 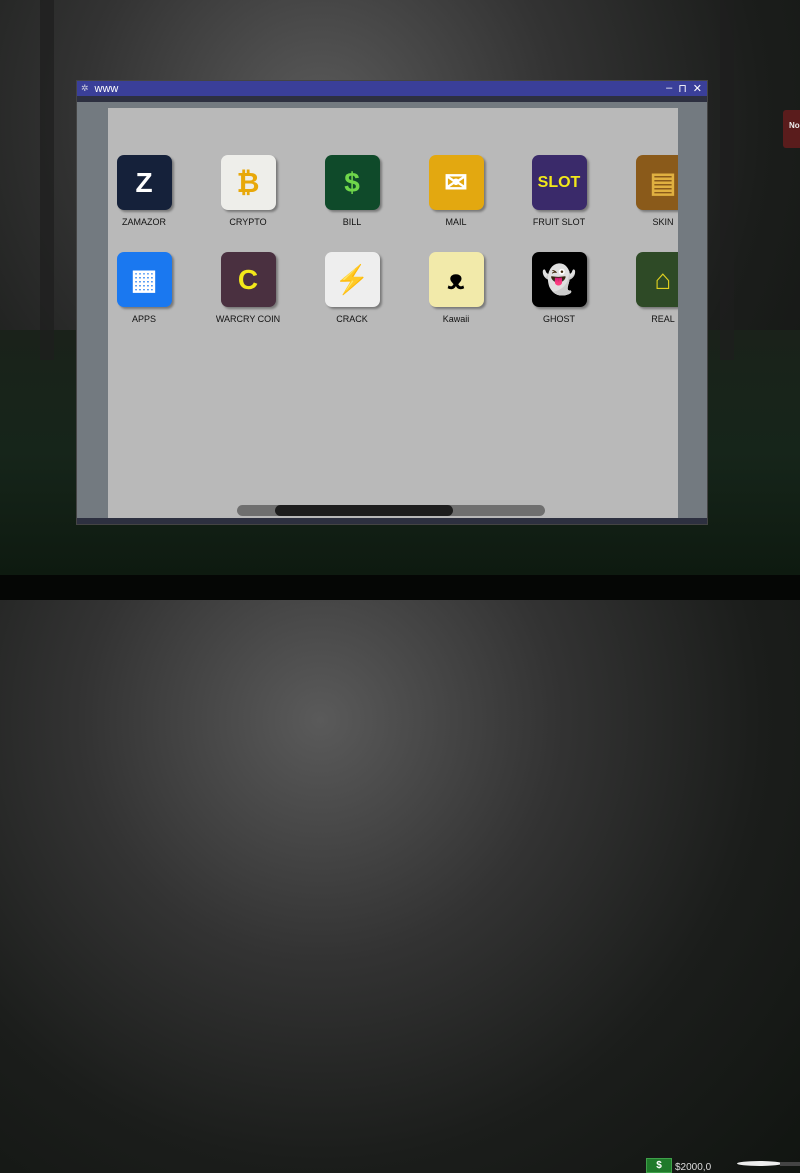 What do you see at coordinates (106, 88) in the screenshot?
I see `window-title: www` at bounding box center [106, 88].